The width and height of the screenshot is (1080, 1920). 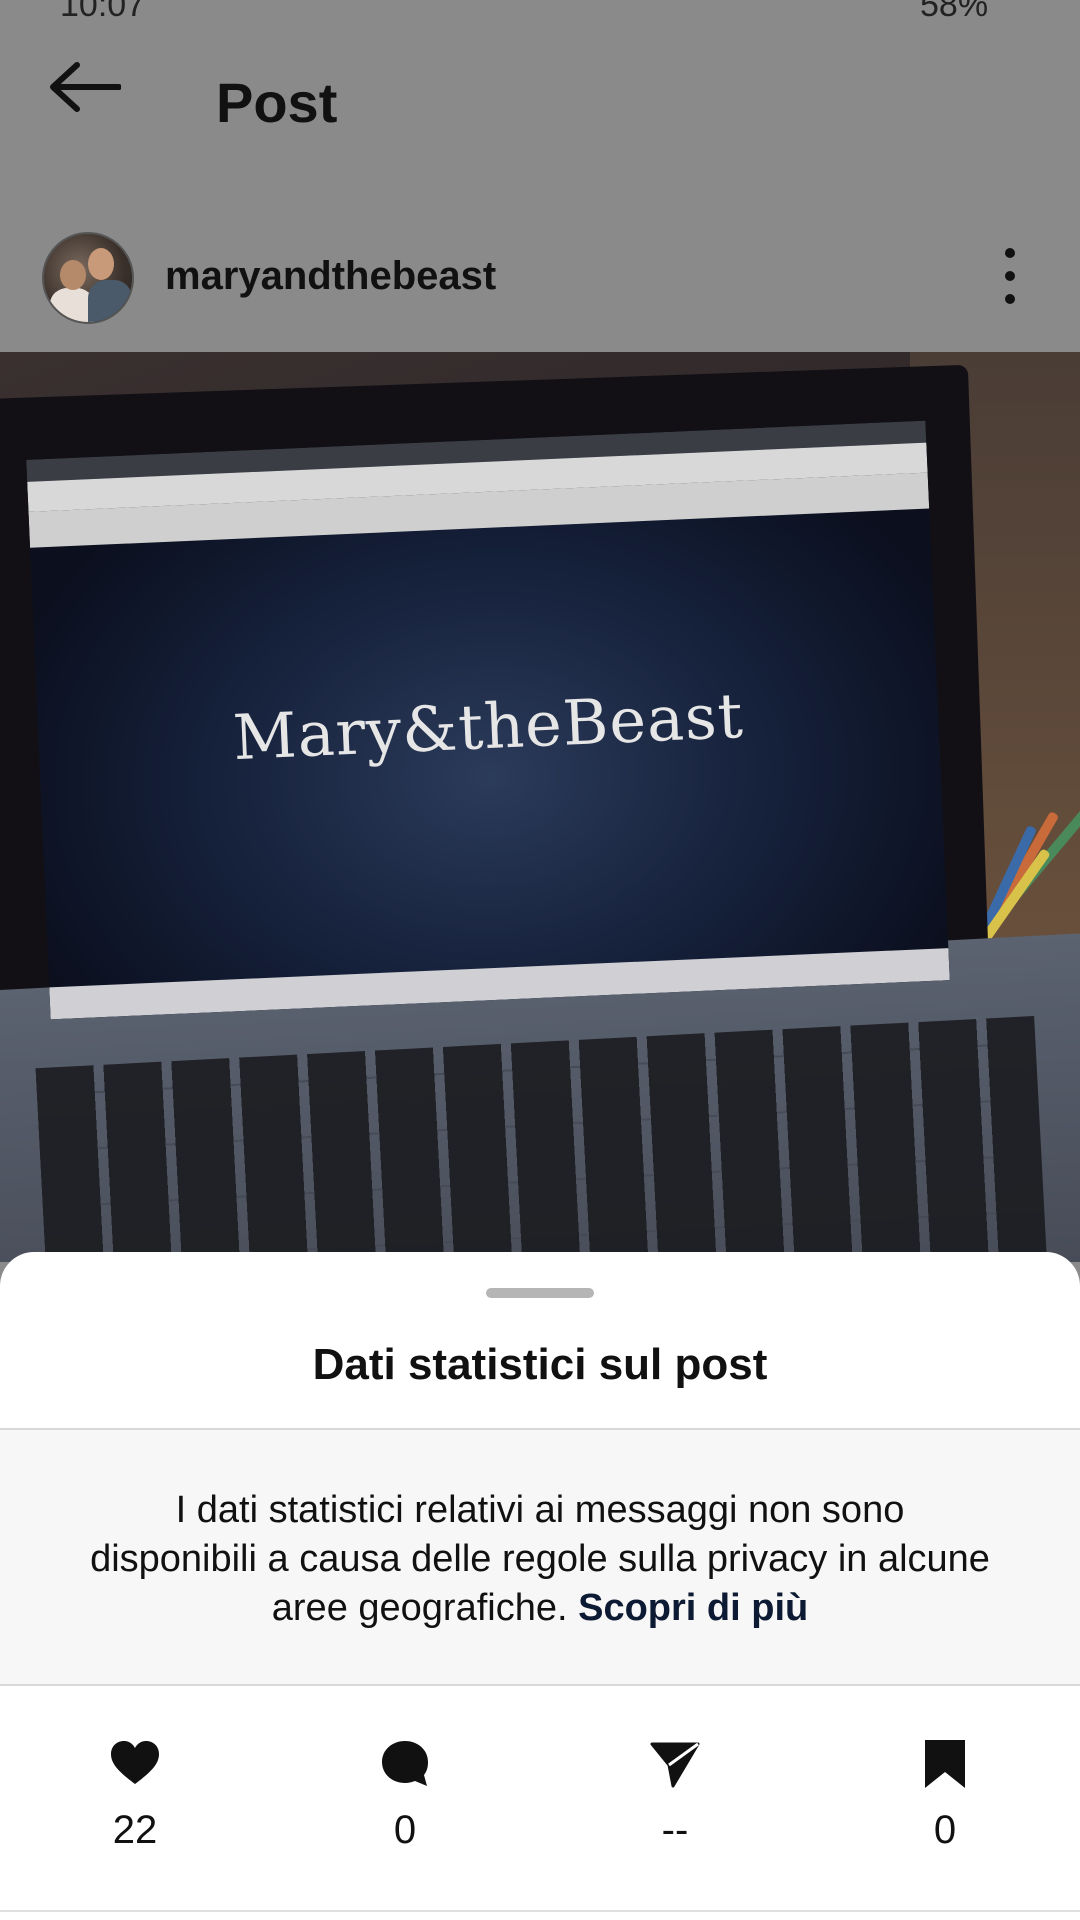 What do you see at coordinates (277, 102) in the screenshot?
I see `page-title: Post` at bounding box center [277, 102].